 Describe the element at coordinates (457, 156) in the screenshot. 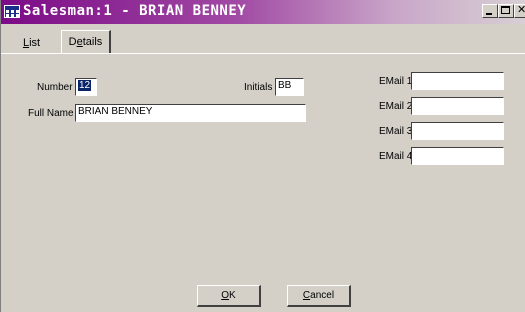

I see `email4-field` at that location.